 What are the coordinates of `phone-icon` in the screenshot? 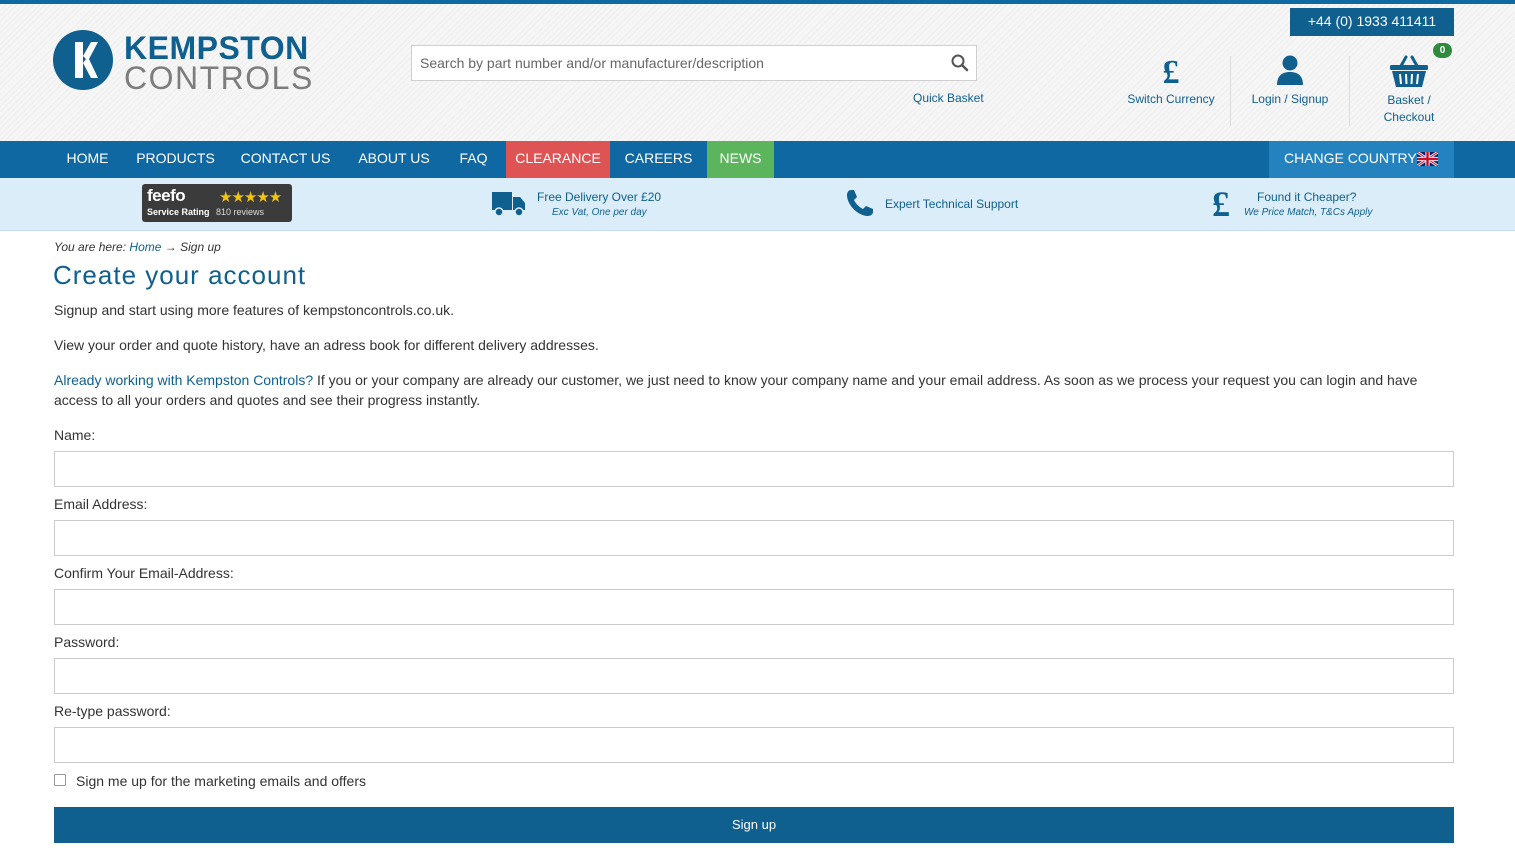 It's located at (860, 203).